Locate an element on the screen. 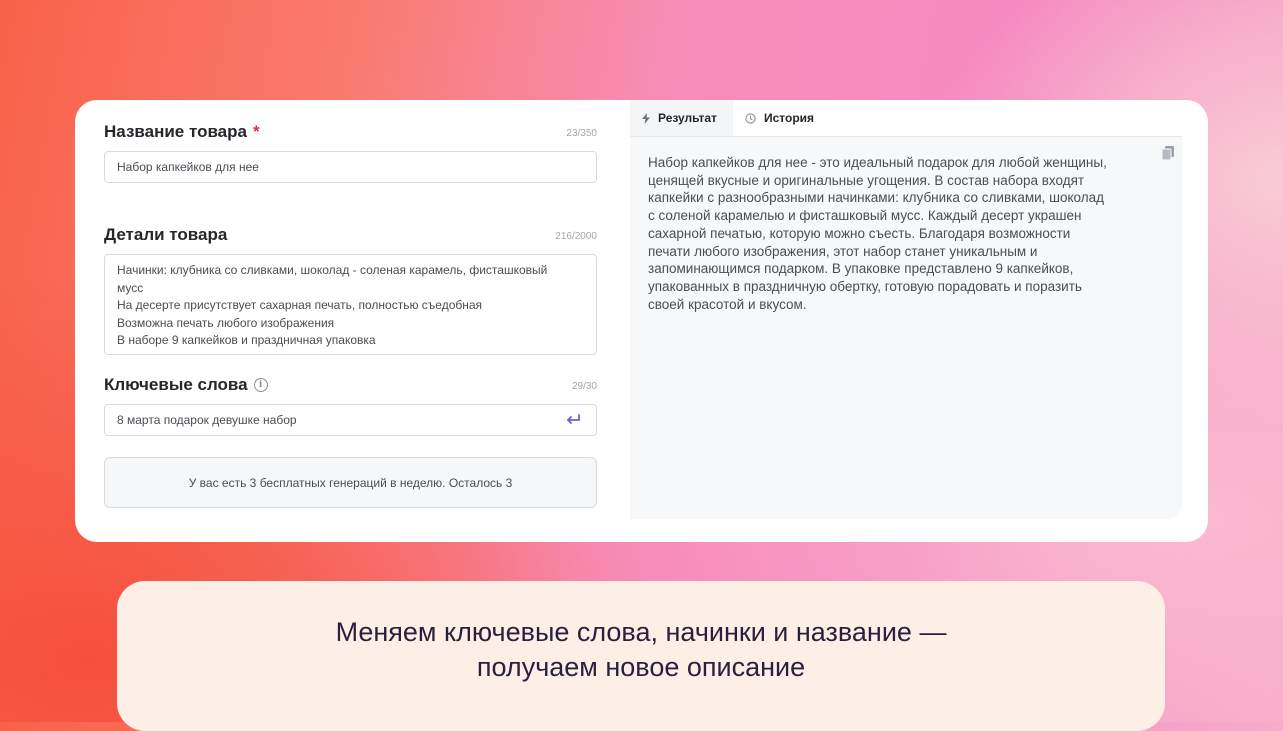  tab-history: История is located at coordinates (779, 118).